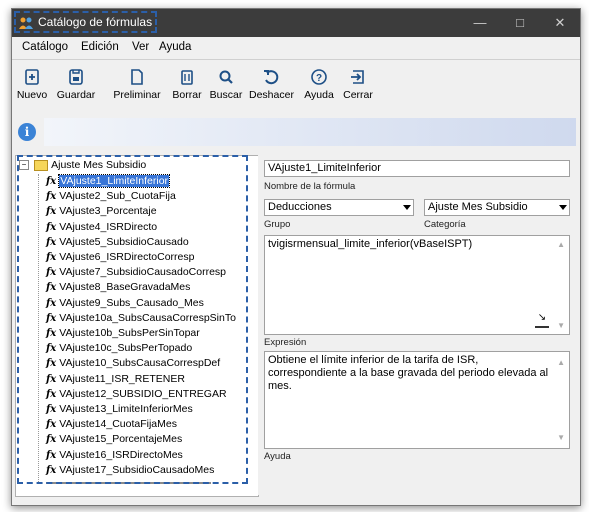 This screenshot has height=512, width=589. What do you see at coordinates (226, 84) in the screenshot?
I see `search-button: Buscar` at bounding box center [226, 84].